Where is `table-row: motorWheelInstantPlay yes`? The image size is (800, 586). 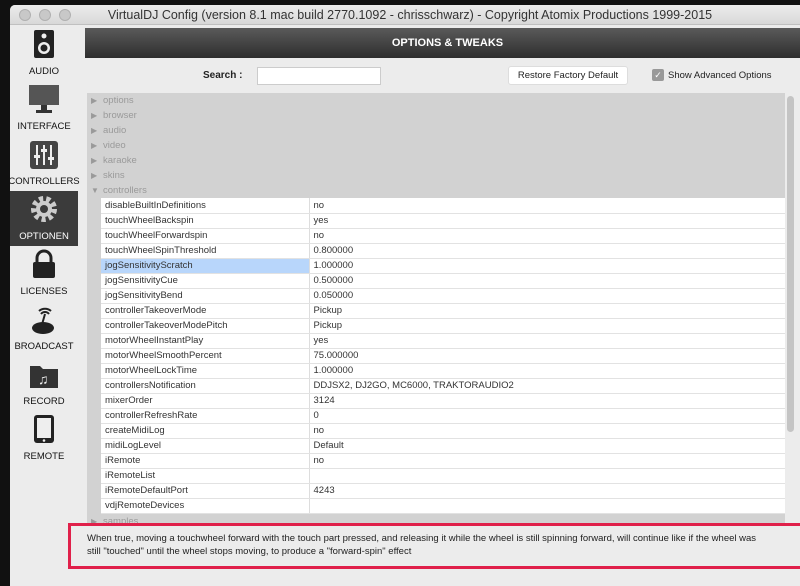 table-row: motorWheelInstantPlay yes is located at coordinates (443, 341).